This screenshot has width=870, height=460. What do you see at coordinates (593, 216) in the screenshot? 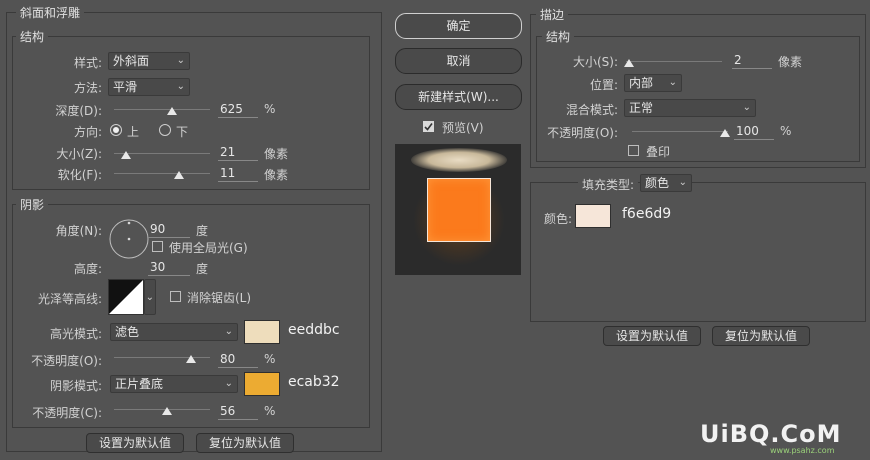
I see `stroke-color-swatch` at bounding box center [593, 216].